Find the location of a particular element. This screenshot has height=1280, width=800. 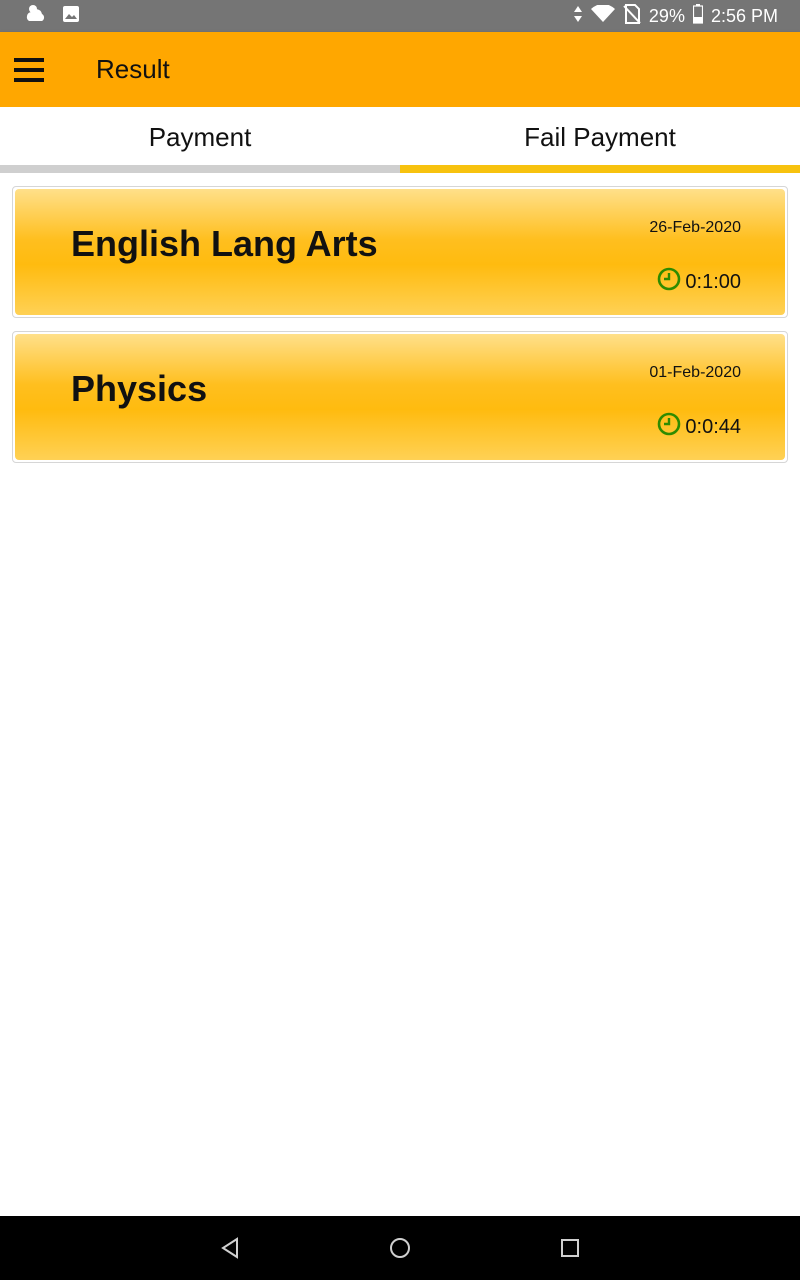

duration-text: 0:0:44 is located at coordinates (713, 426).